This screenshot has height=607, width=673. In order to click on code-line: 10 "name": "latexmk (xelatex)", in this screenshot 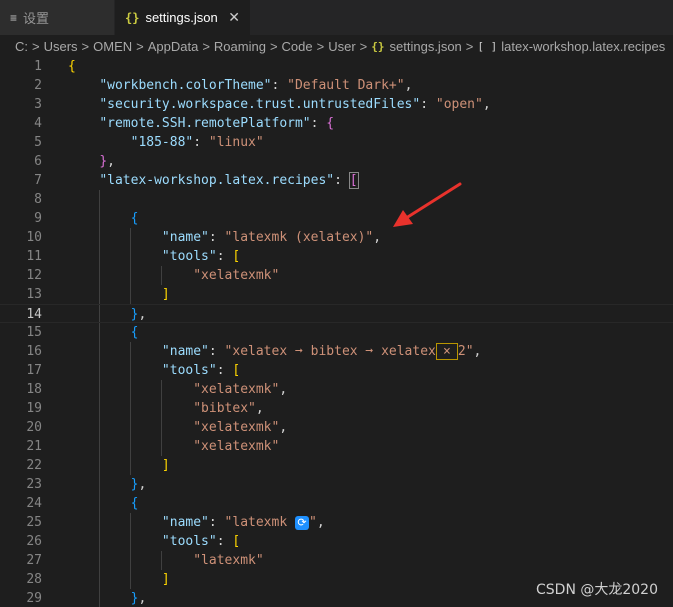, I will do `click(336, 237)`.